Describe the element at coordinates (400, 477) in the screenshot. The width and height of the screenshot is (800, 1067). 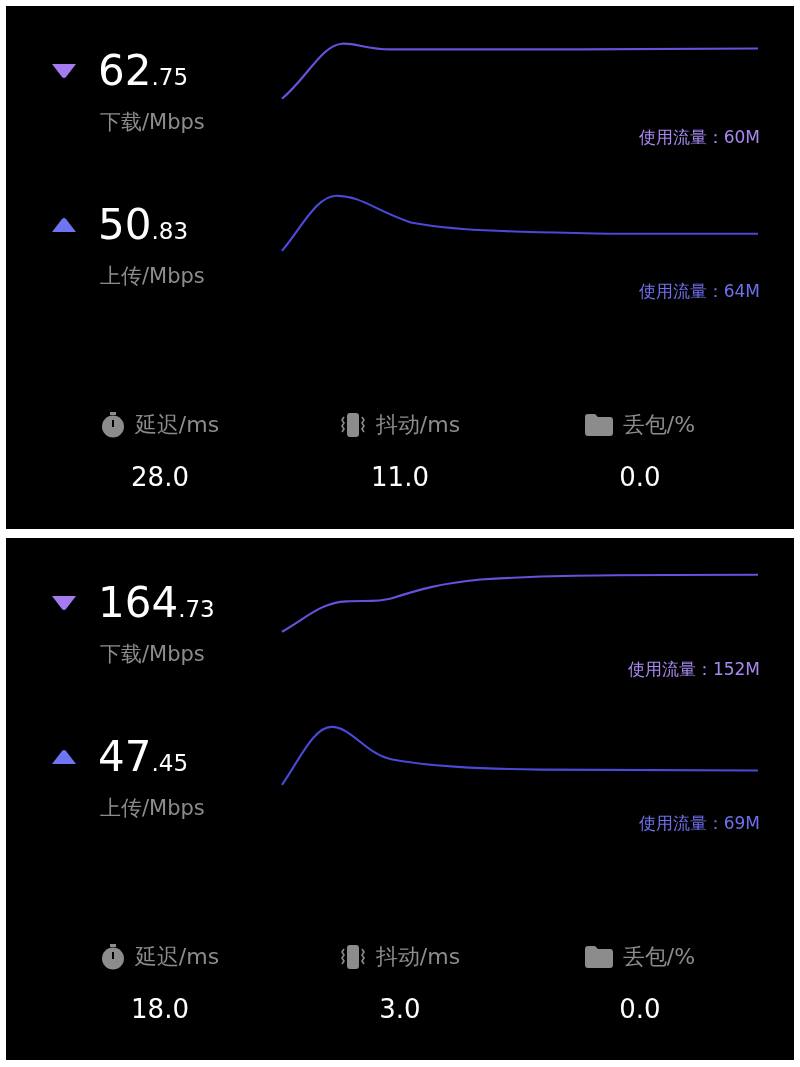
I see `stat-value: 11.0` at that location.